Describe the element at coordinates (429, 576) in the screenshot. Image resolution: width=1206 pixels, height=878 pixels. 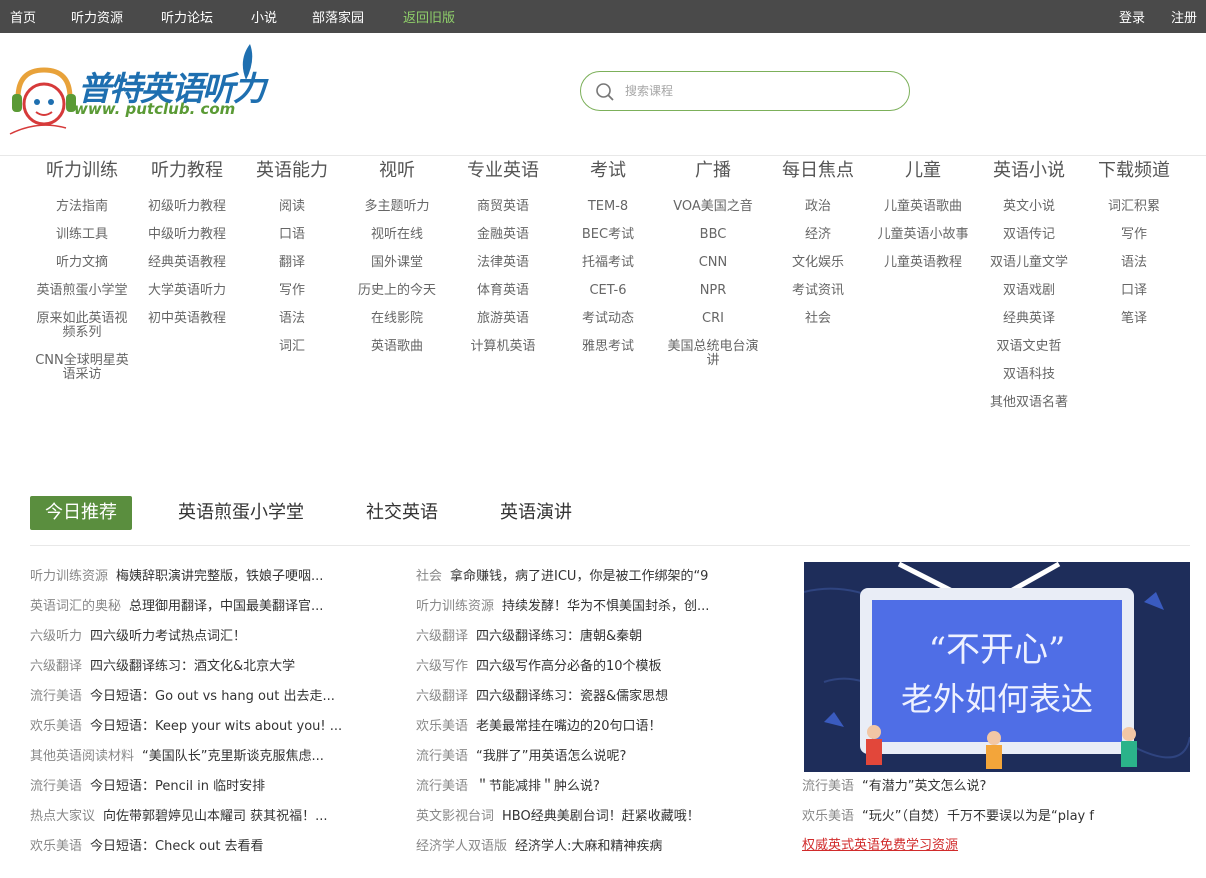
I see `news-category-link: 社会` at that location.